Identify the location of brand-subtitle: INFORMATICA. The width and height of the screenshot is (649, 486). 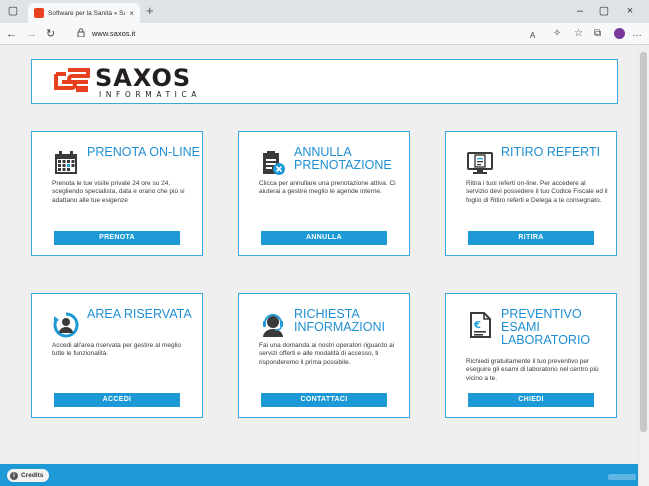
(150, 94).